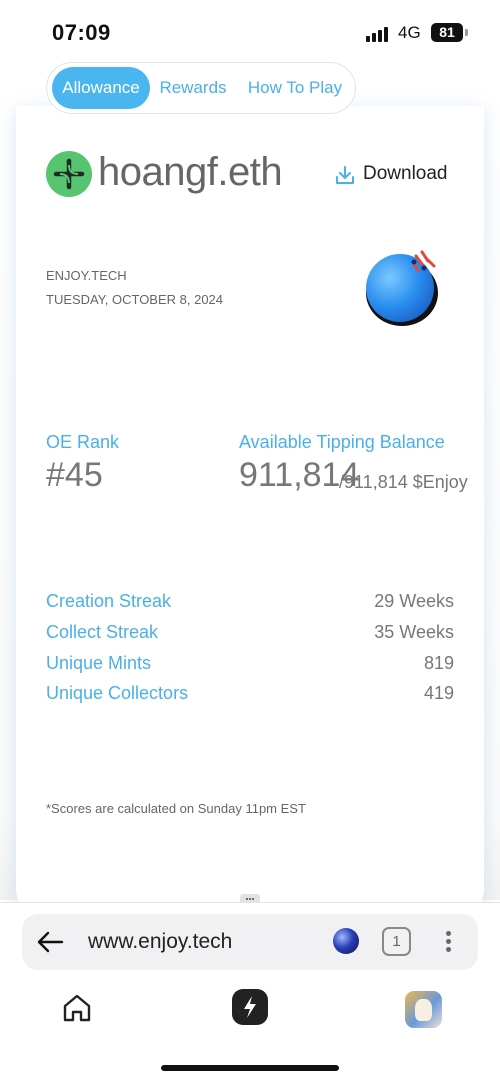 The width and height of the screenshot is (500, 1082). I want to click on download-label: Download, so click(405, 173).